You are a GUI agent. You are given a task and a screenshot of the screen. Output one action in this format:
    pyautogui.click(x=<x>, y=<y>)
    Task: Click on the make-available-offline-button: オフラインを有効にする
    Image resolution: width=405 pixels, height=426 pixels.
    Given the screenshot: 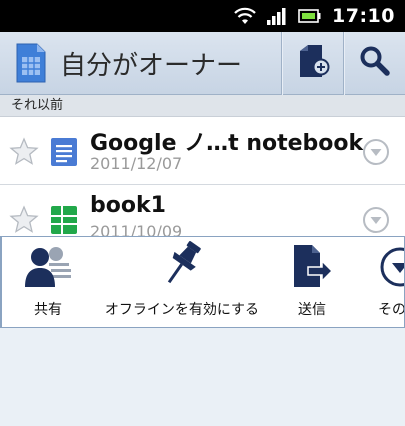 What is the action you would take?
    pyautogui.click(x=182, y=282)
    